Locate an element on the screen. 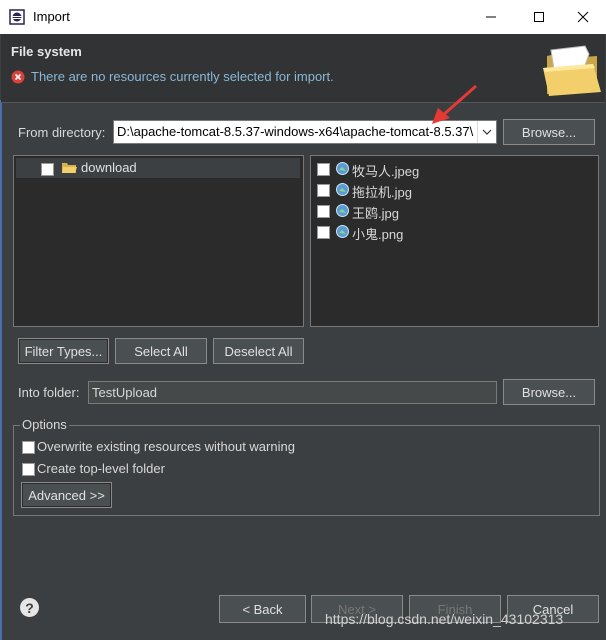 This screenshot has width=606, height=640. file-list-panel: 牧马人.jpeg 拖拉机.jpg 王鸥.jpg 小鬼.png is located at coordinates (454, 241).